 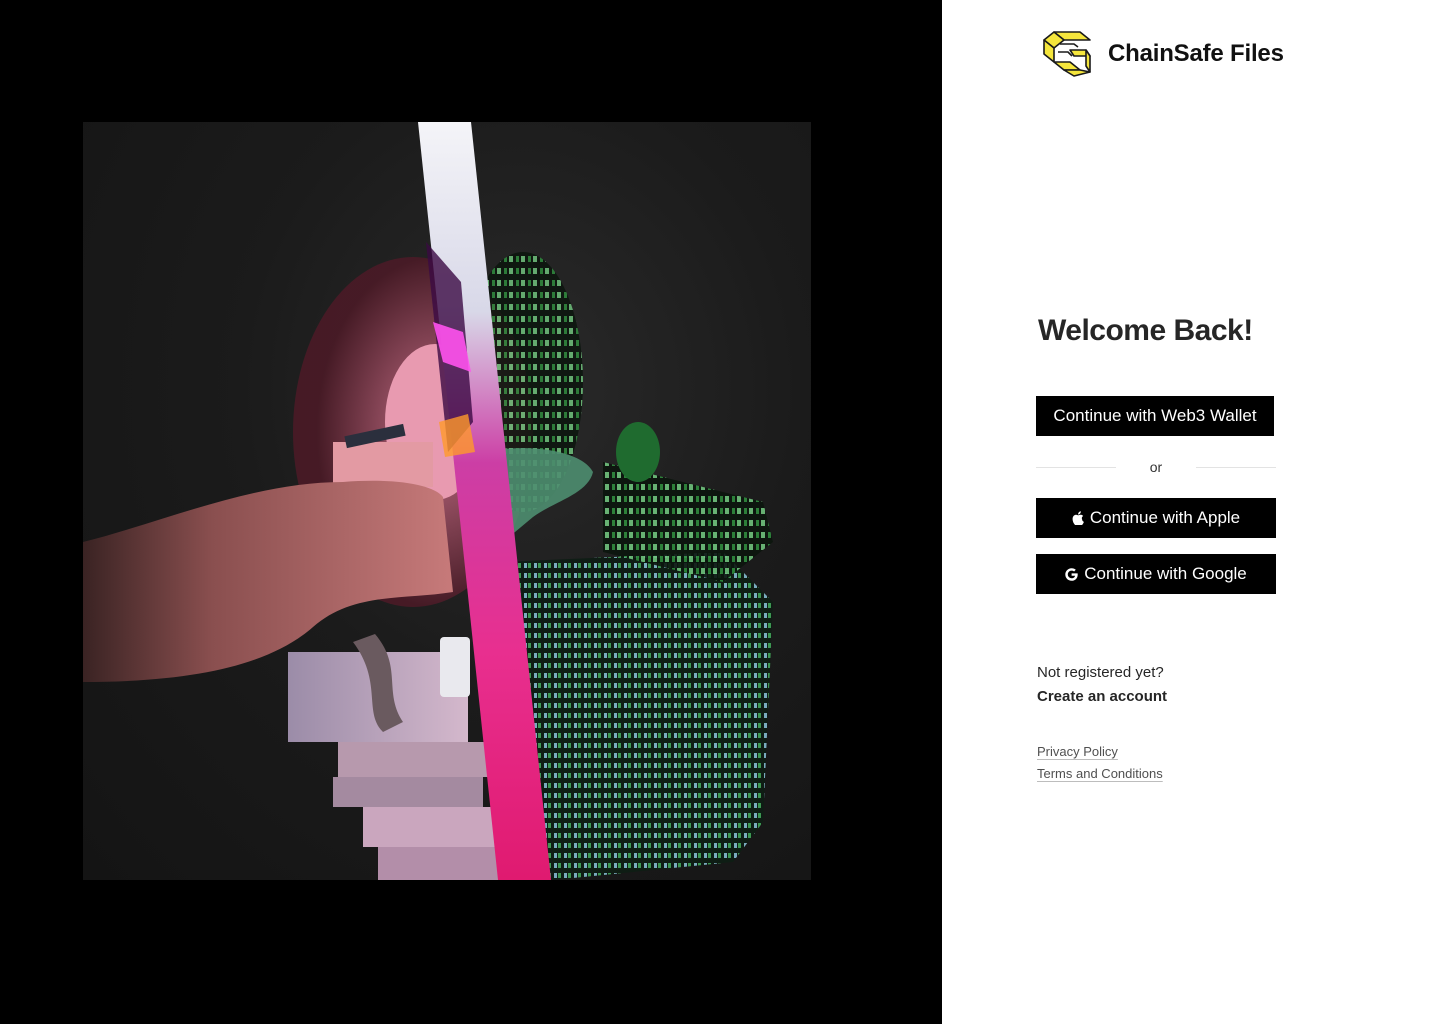 What do you see at coordinates (1196, 53) in the screenshot?
I see `brand-name: ChainSafe Files` at bounding box center [1196, 53].